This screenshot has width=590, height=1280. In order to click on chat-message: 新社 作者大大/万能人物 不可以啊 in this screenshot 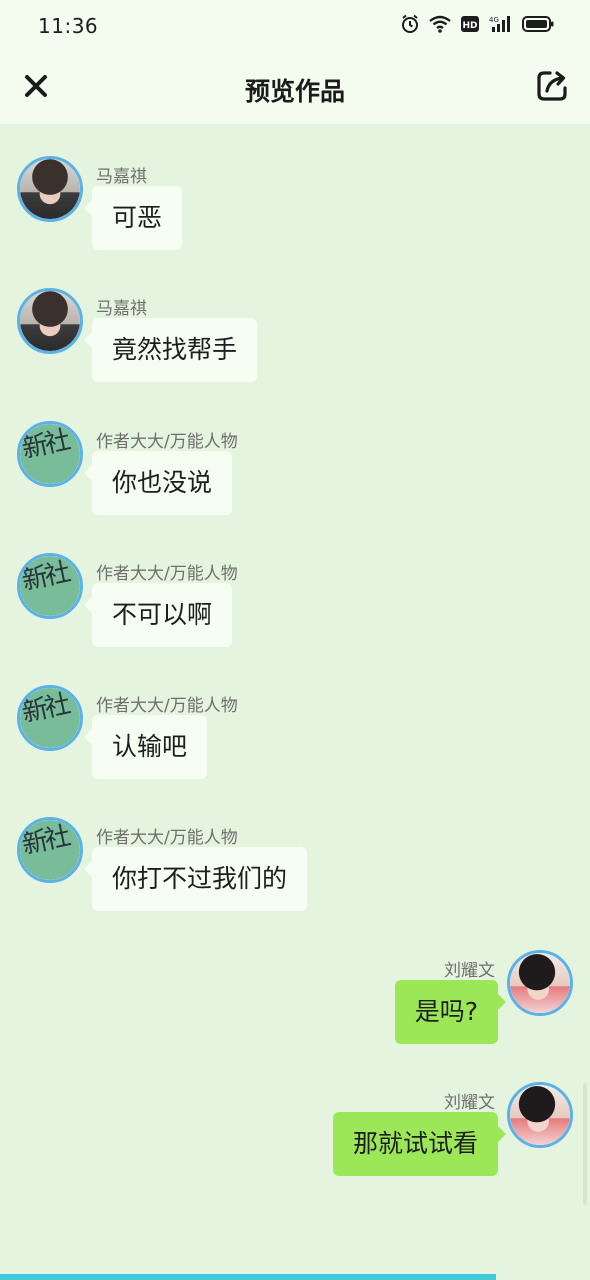, I will do `click(295, 608)`.